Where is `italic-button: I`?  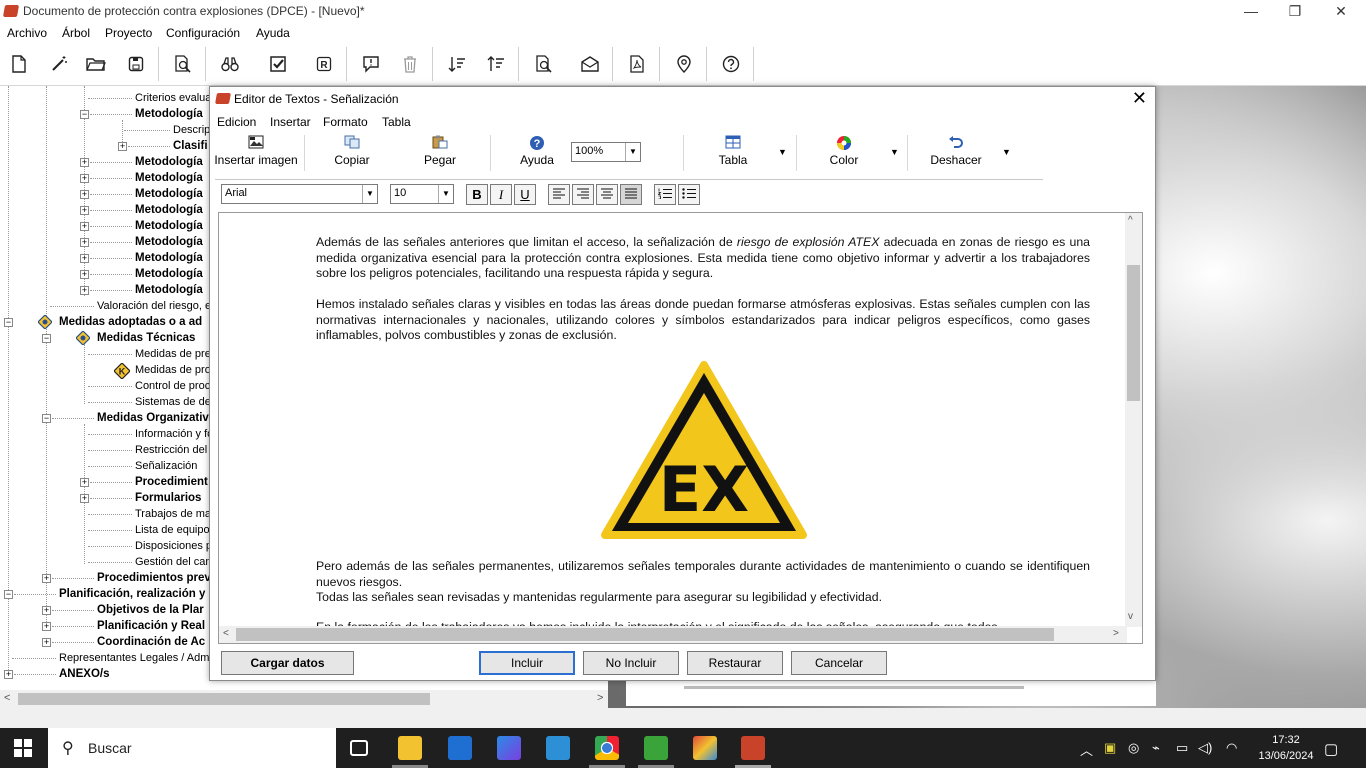 italic-button: I is located at coordinates (501, 194).